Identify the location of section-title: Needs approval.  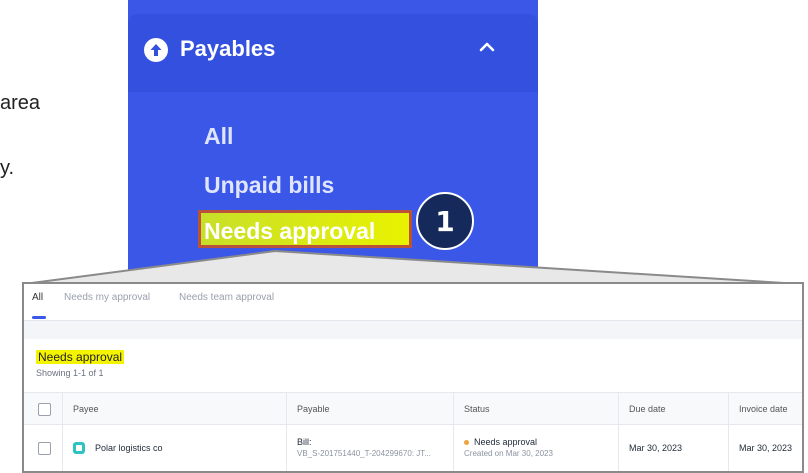
(80, 357).